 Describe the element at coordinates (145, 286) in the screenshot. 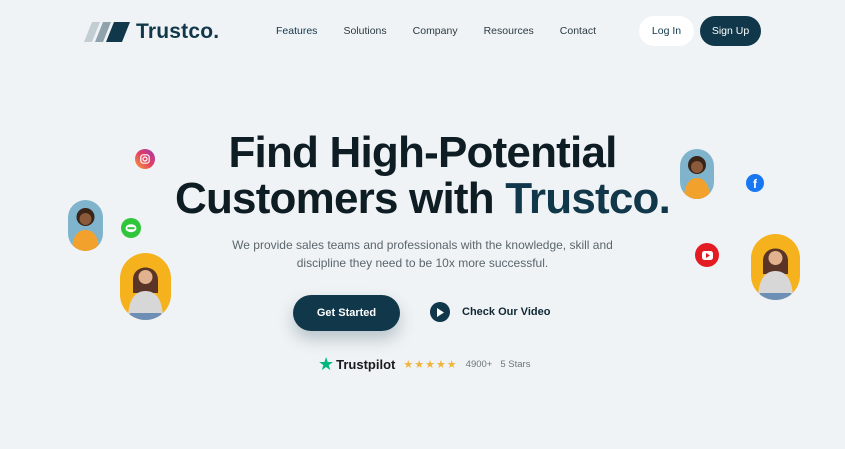

I see `avatar-left-large` at that location.